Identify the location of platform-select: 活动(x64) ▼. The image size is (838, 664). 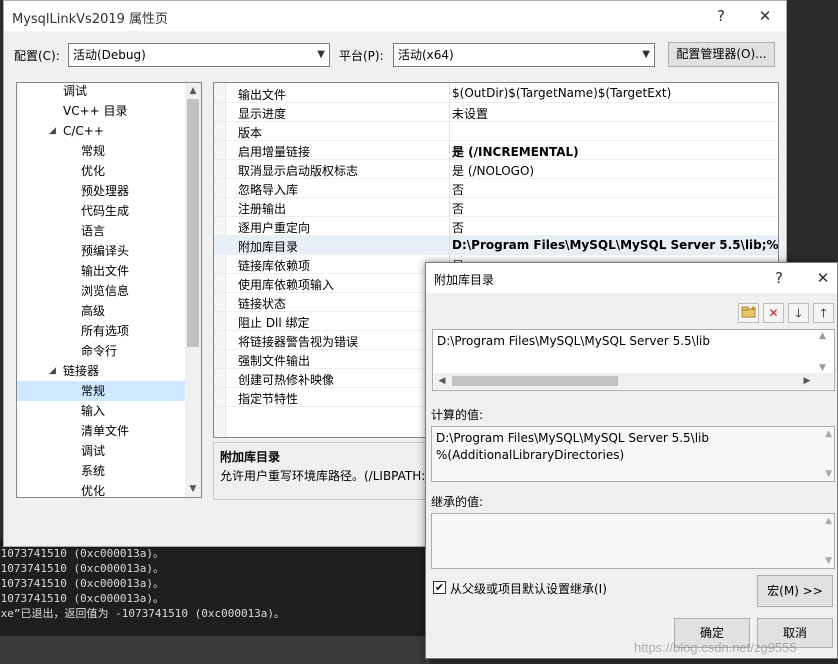
(524, 55).